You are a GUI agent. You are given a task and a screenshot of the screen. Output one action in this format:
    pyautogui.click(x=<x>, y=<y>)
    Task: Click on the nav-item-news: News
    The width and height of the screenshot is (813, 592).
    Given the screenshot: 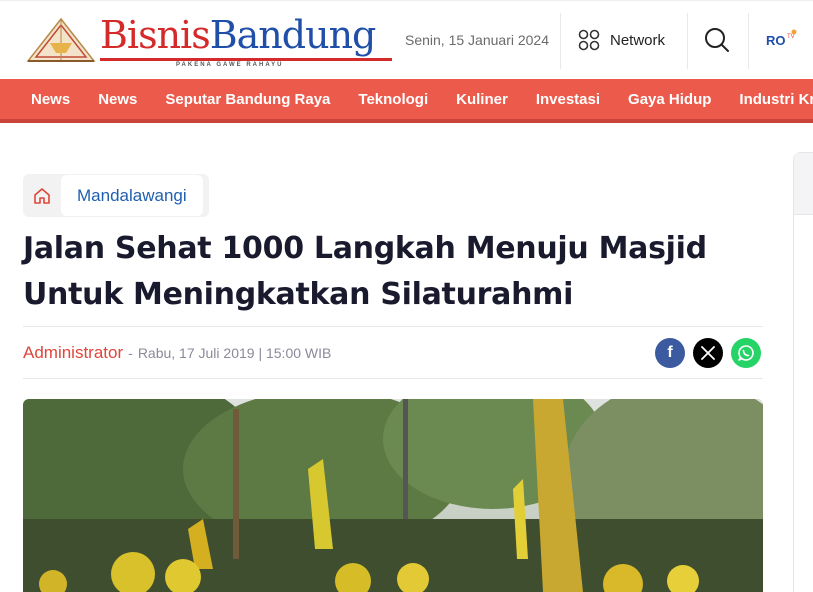 What is the action you would take?
    pyautogui.click(x=50, y=99)
    